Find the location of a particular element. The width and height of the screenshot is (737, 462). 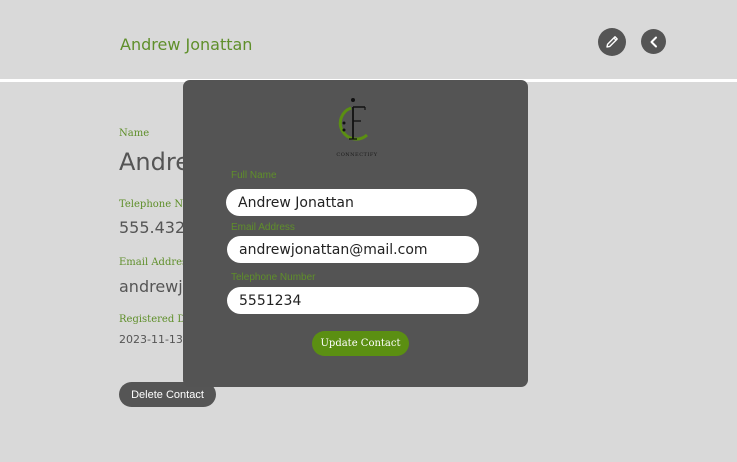

full-name-input is located at coordinates (351, 202).